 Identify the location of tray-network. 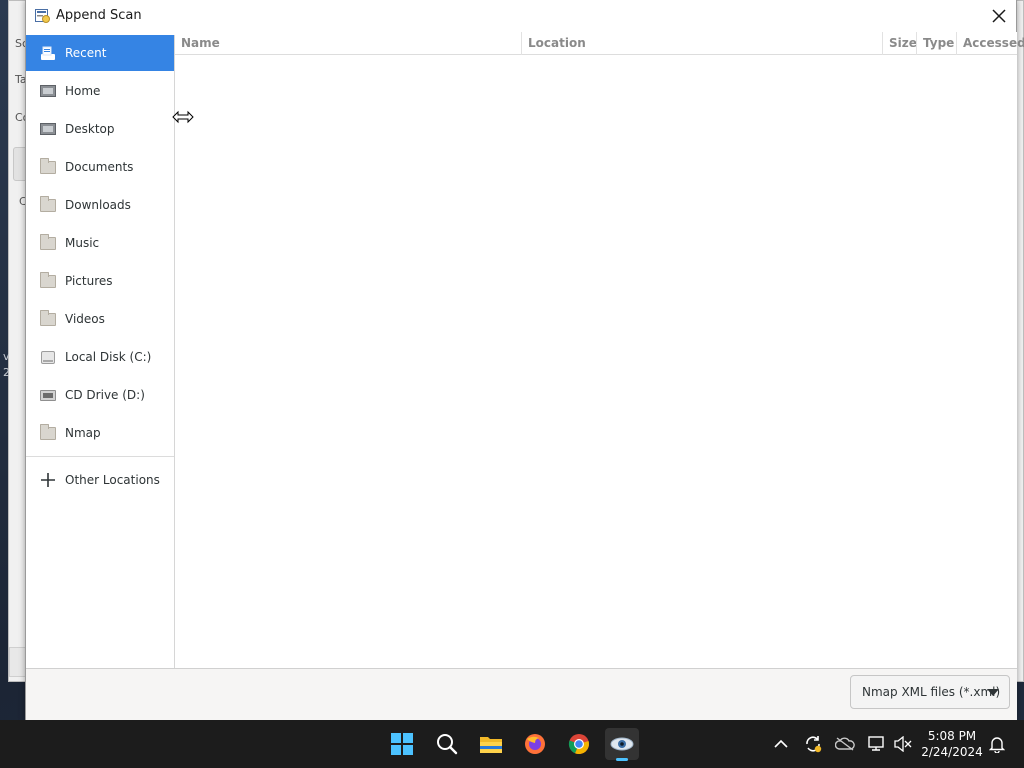
(877, 744).